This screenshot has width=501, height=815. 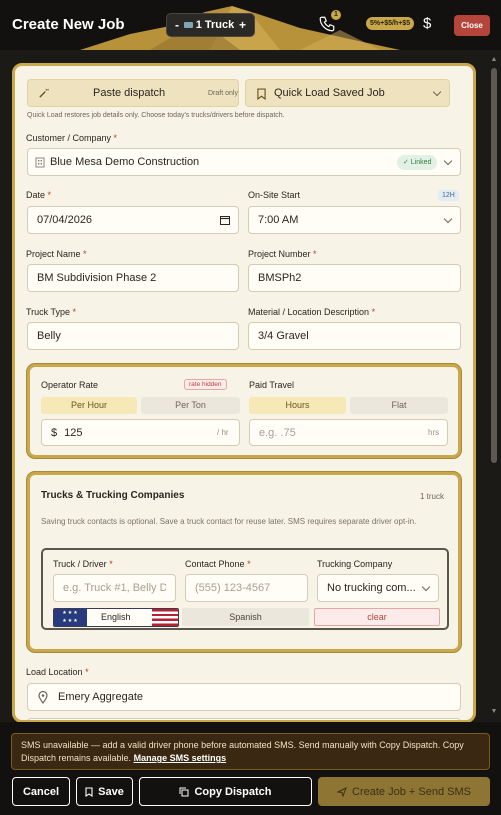 I want to click on building-icon, so click(x=40, y=162).